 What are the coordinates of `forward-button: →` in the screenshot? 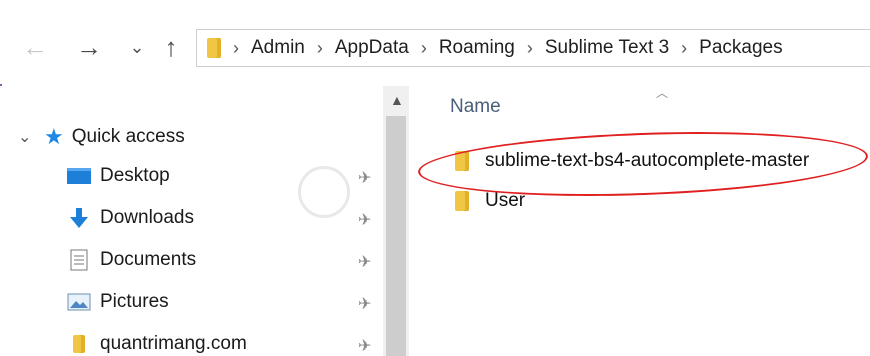 It's located at (89, 47).